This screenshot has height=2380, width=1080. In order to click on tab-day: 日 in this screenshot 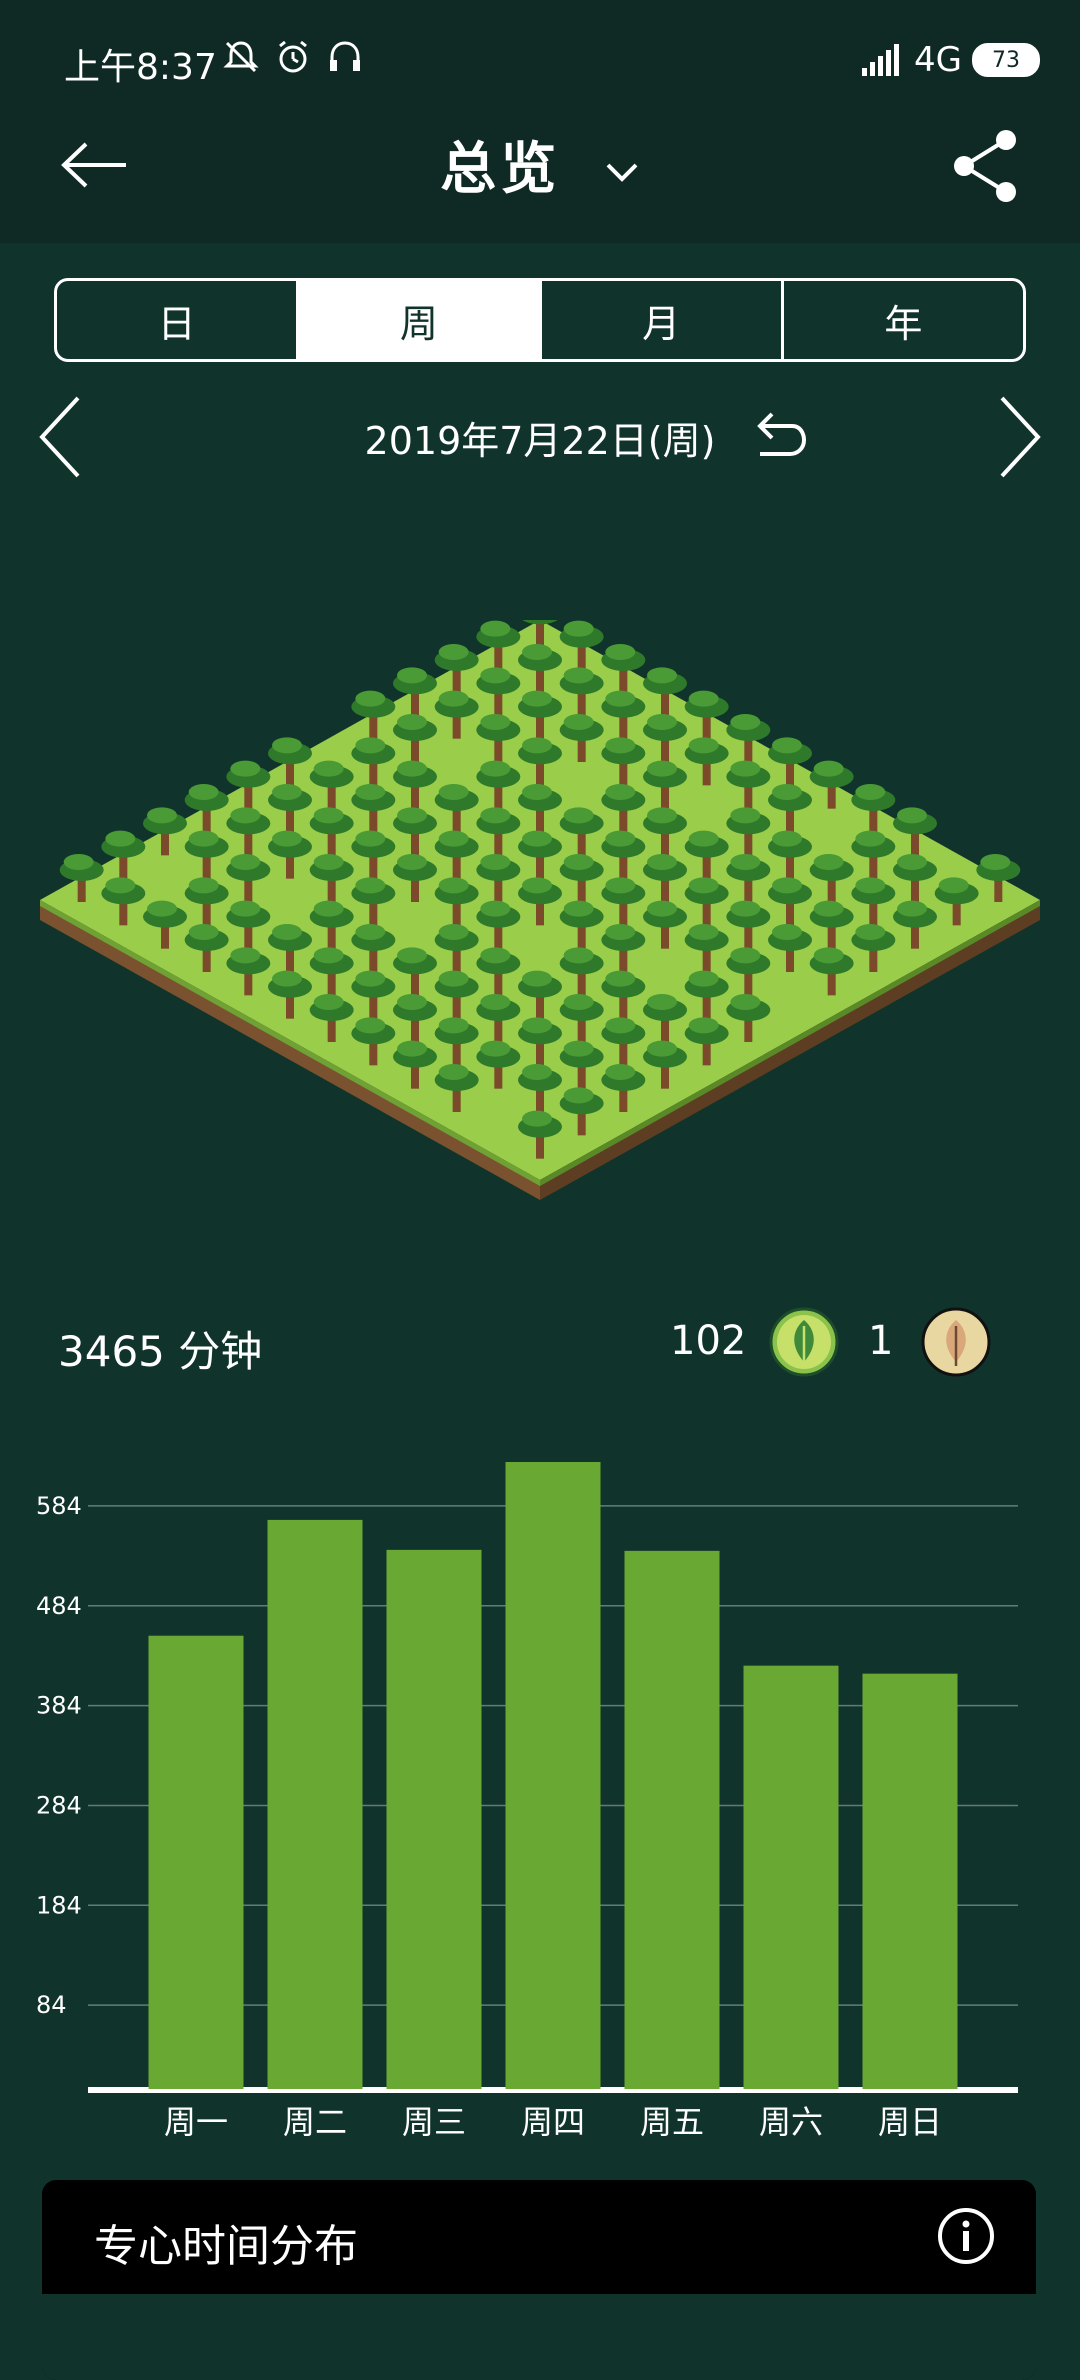, I will do `click(178, 320)`.